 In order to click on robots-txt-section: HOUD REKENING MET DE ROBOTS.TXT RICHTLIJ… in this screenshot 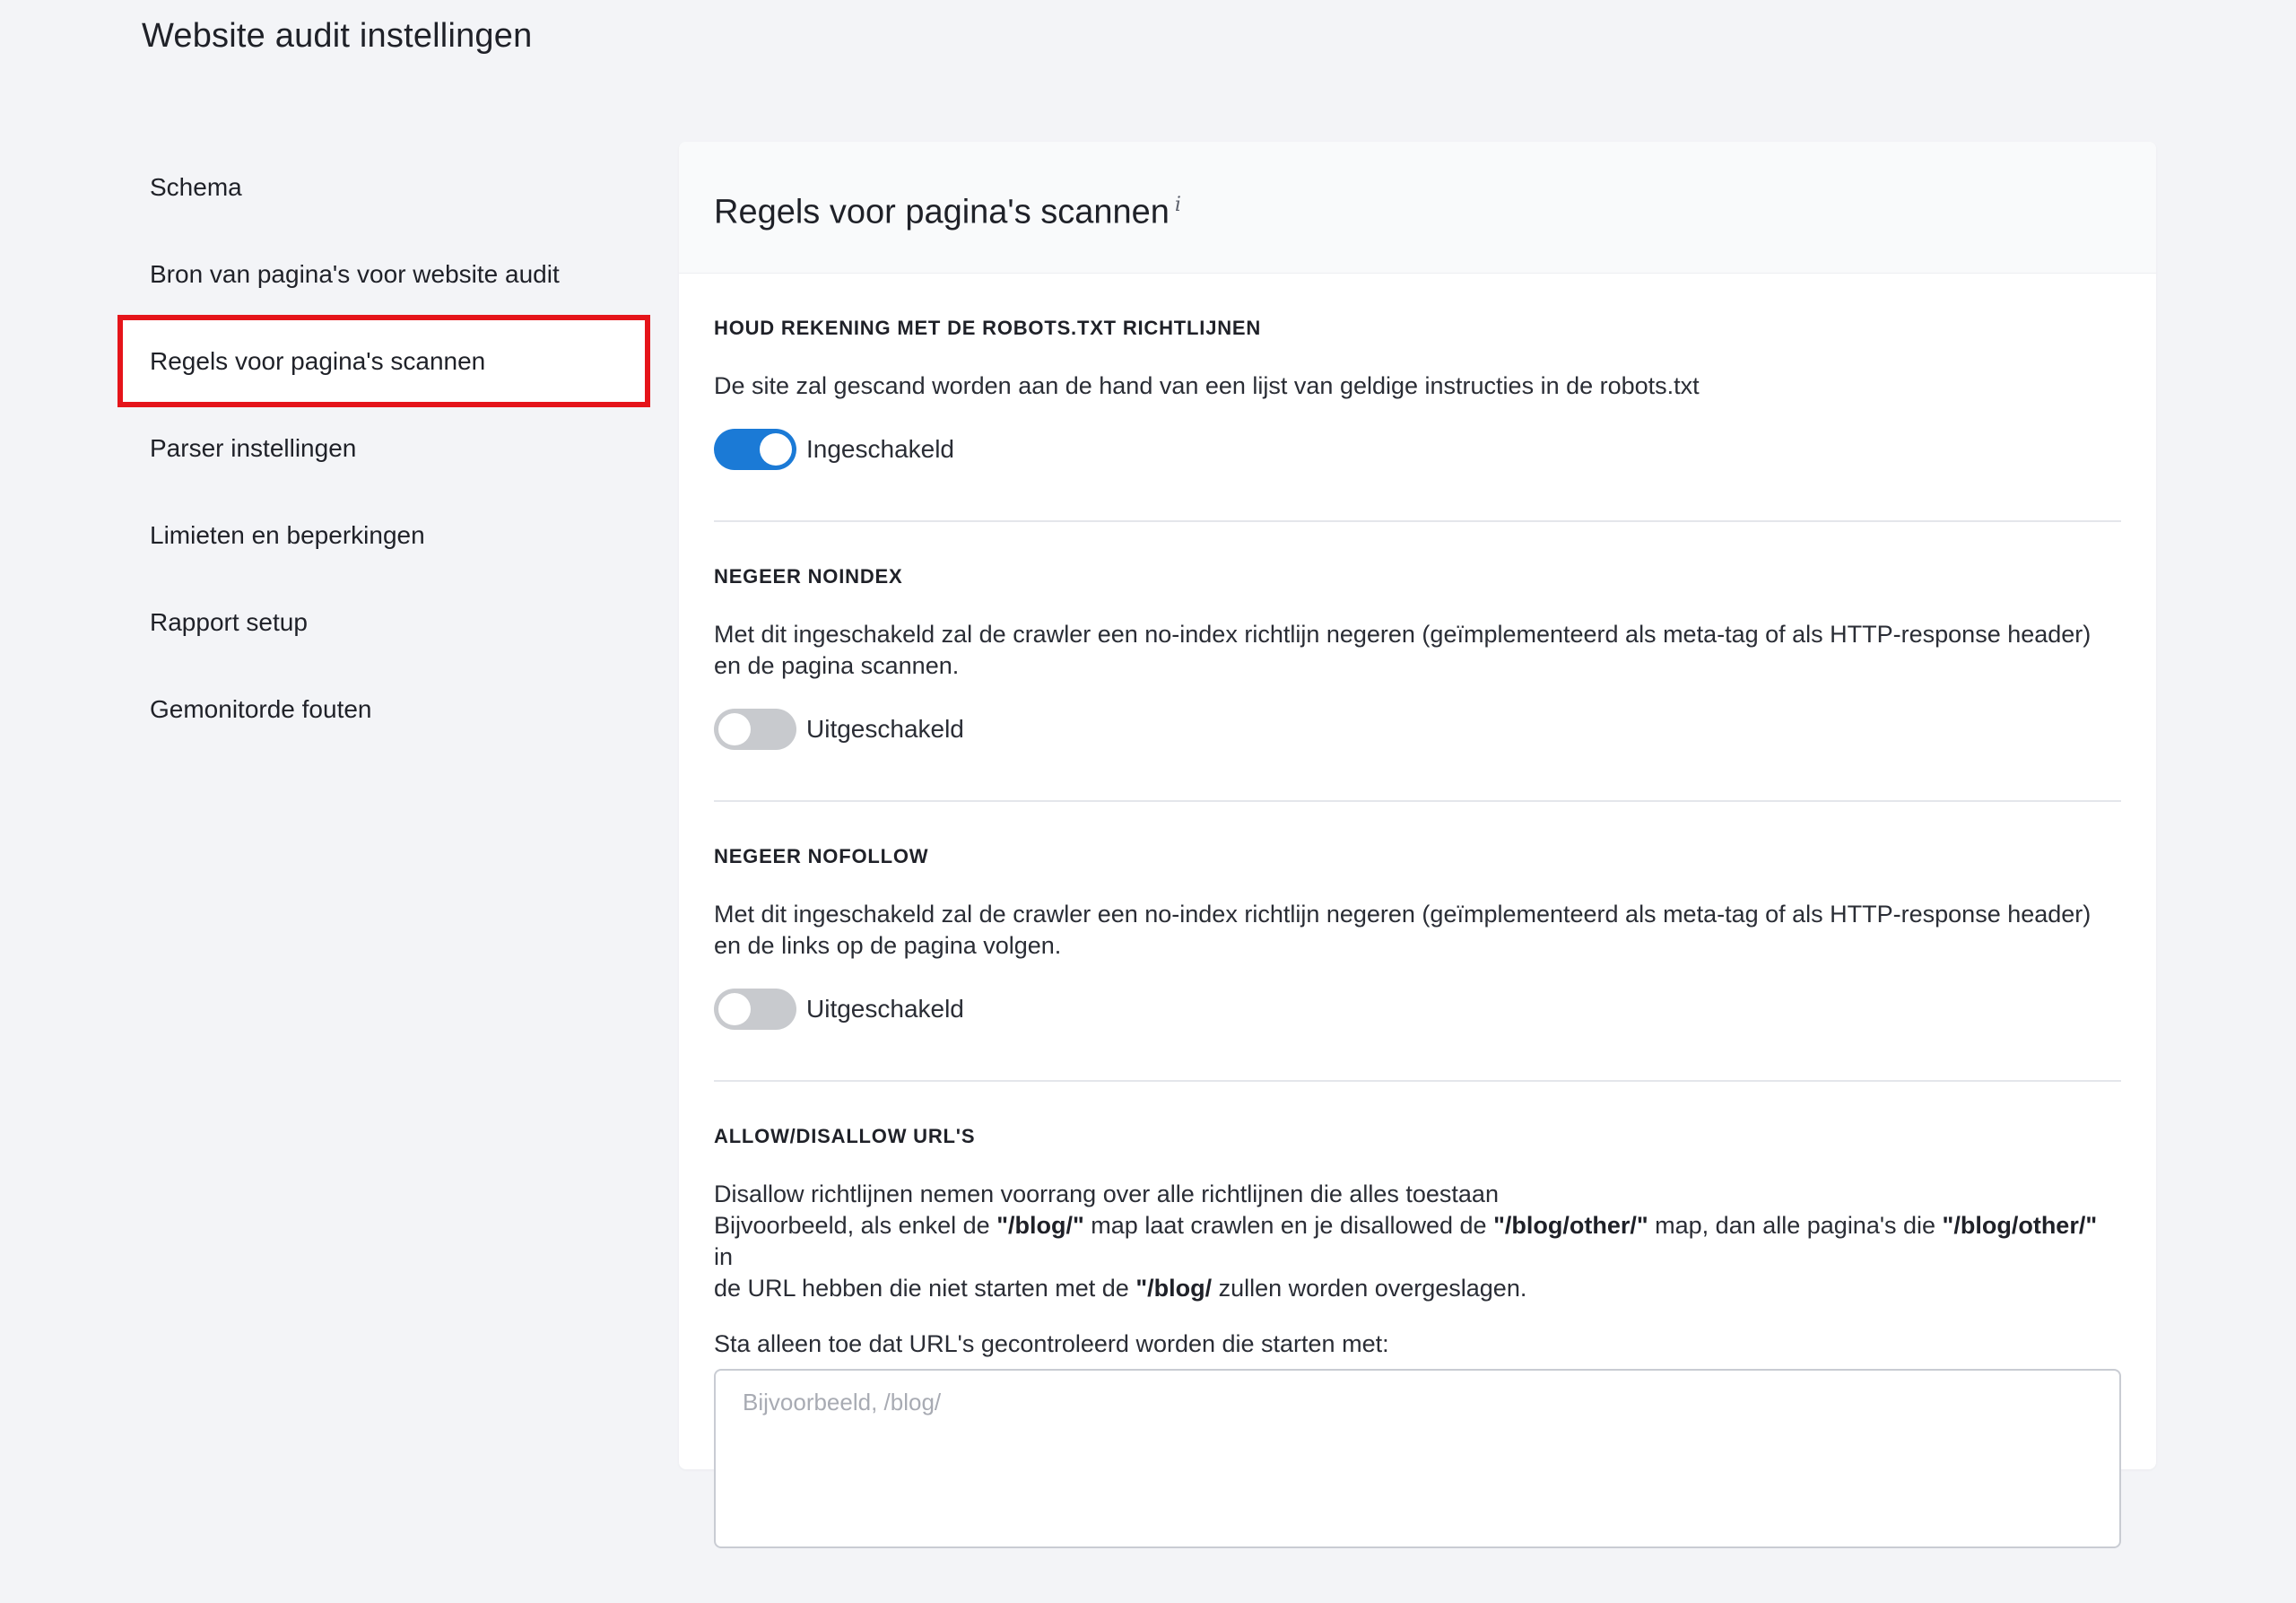, I will do `click(1417, 398)`.